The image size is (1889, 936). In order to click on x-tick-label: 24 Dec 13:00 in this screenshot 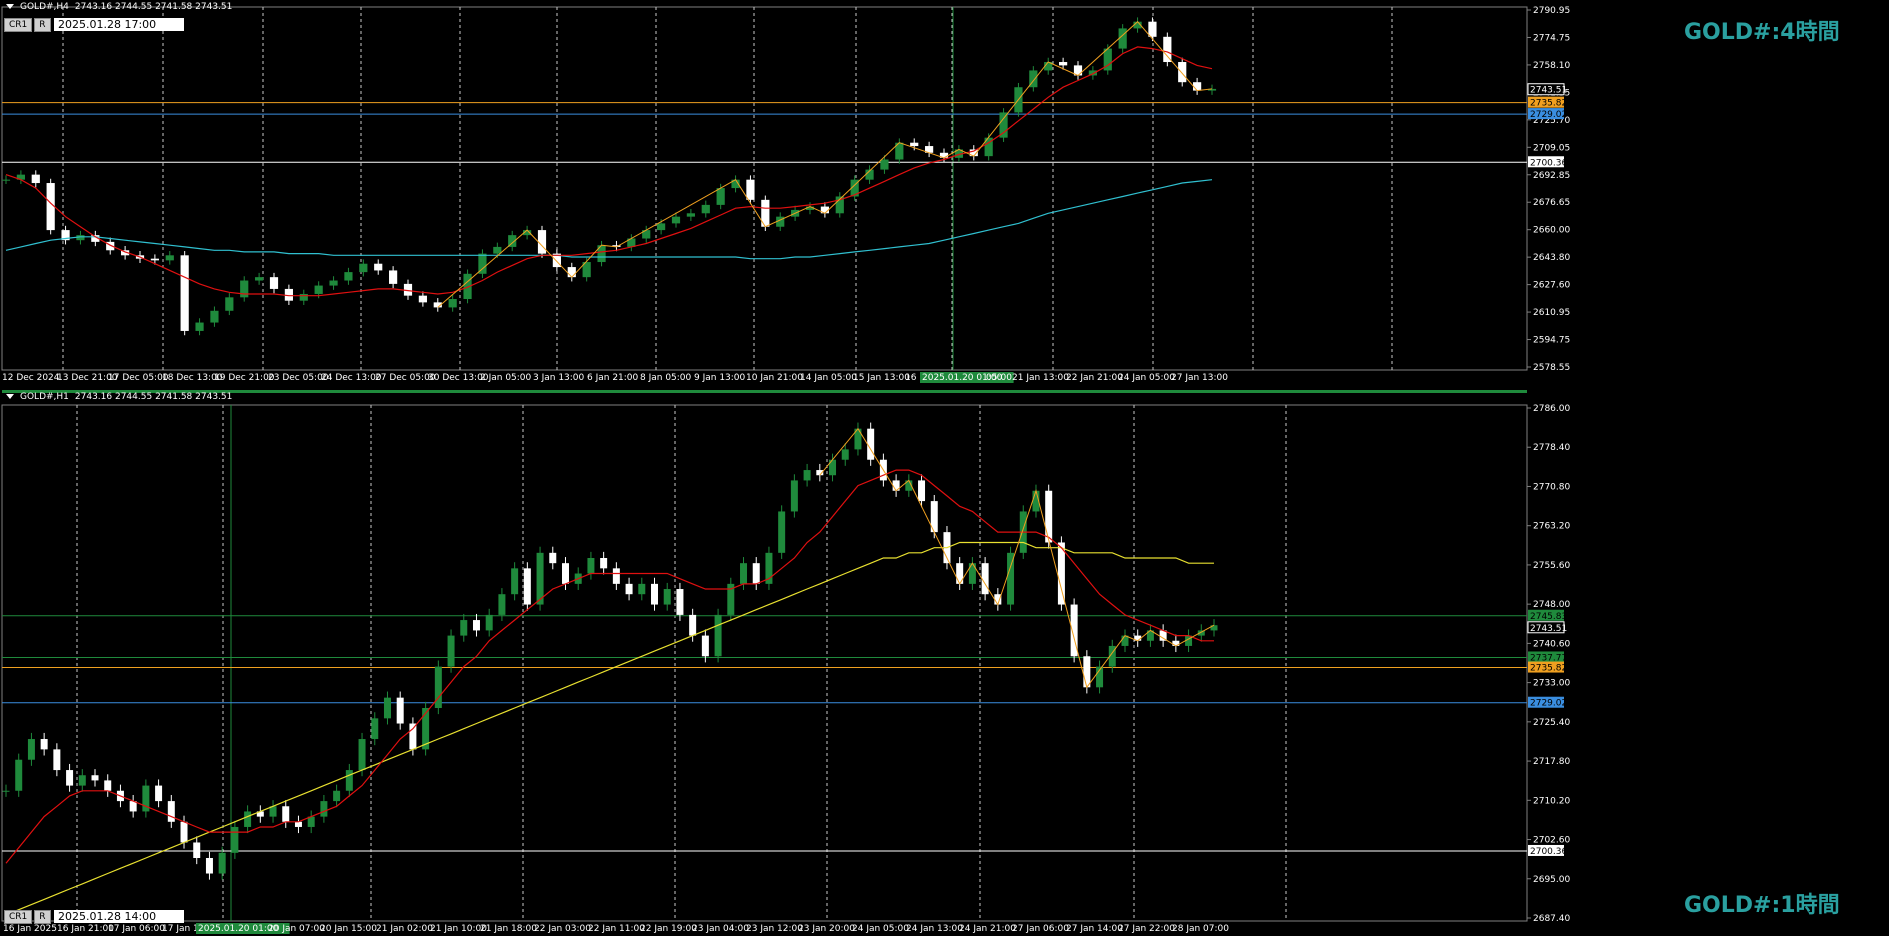, I will do `click(351, 378)`.